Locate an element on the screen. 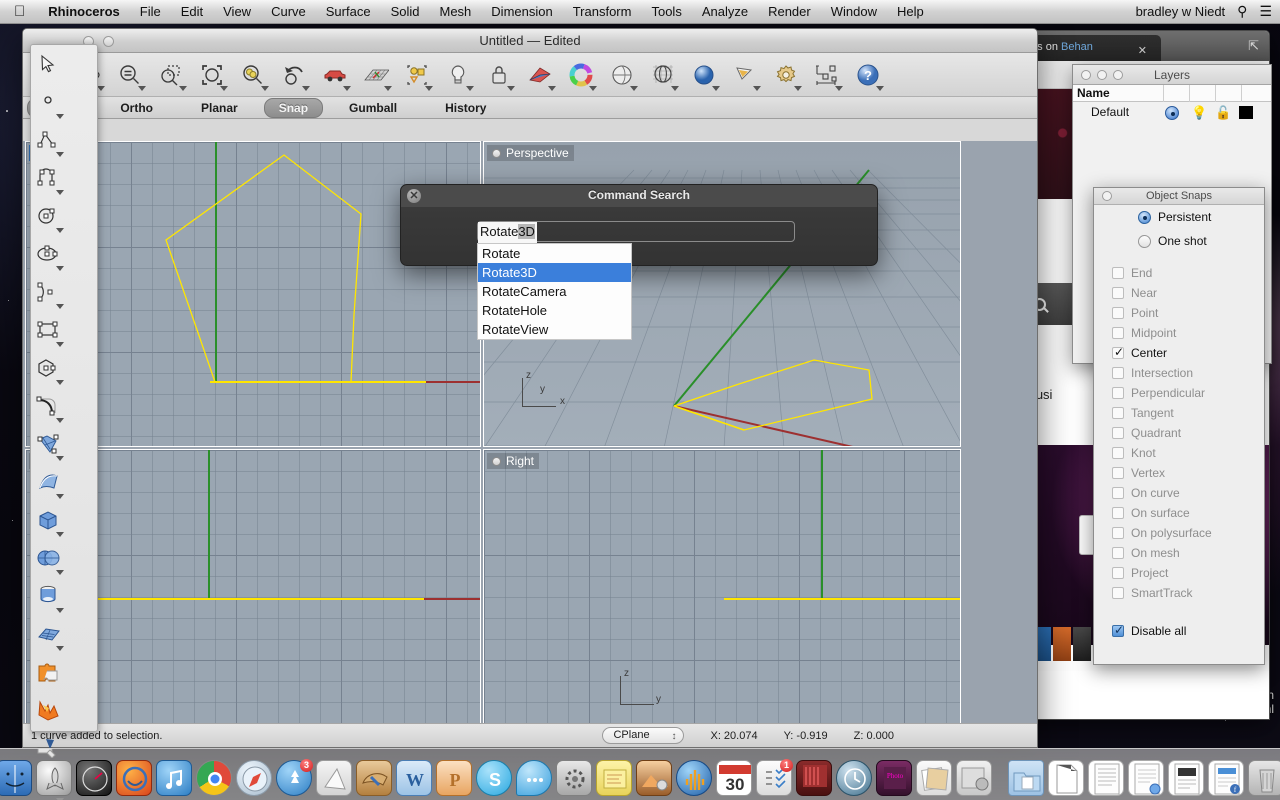 This screenshot has height=800, width=1280. box-solid-icon is located at coordinates (48, 520).